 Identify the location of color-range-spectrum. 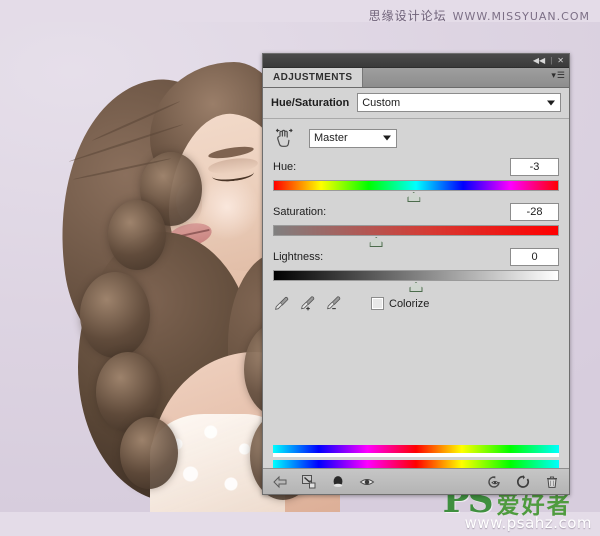
(416, 456).